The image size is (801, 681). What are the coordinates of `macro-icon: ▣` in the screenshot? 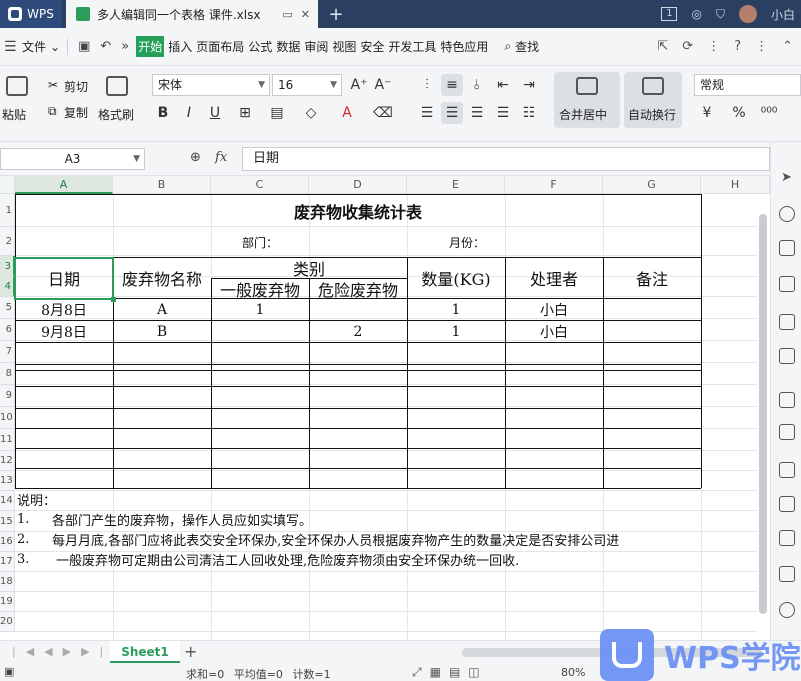 It's located at (9, 671).